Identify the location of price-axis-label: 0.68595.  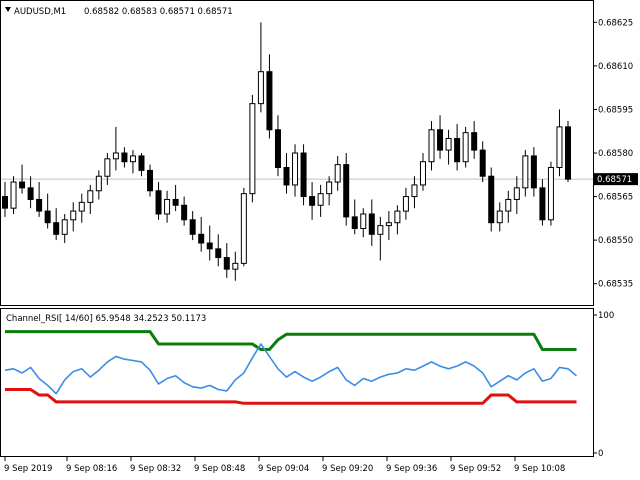
(615, 110).